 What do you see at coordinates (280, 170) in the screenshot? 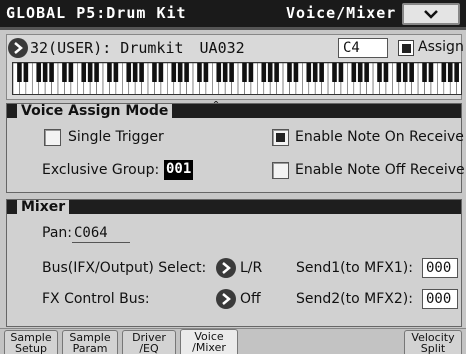
I see `enable-note-off-checkbox` at bounding box center [280, 170].